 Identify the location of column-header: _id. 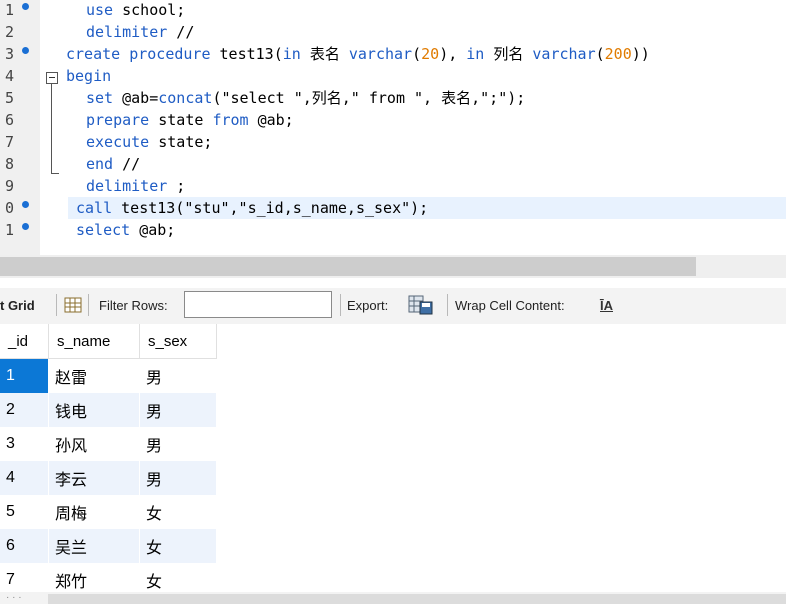
(24, 341).